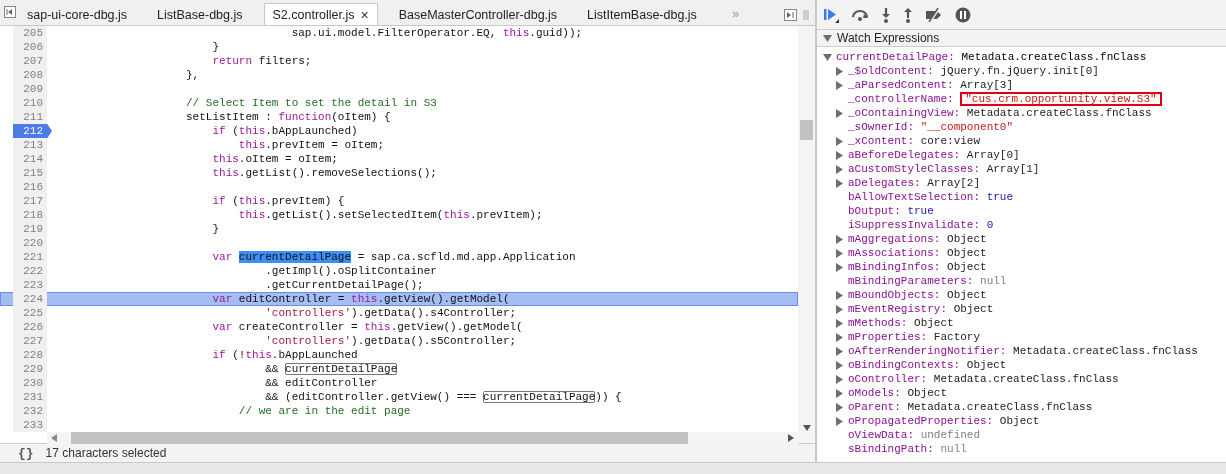 This screenshot has width=1226, height=474. What do you see at coordinates (10, 12) in the screenshot?
I see `toggle-sidebar-icon` at bounding box center [10, 12].